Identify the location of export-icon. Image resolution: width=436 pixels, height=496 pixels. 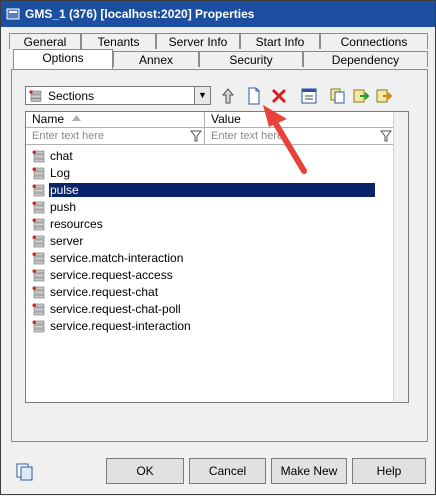
(384, 96).